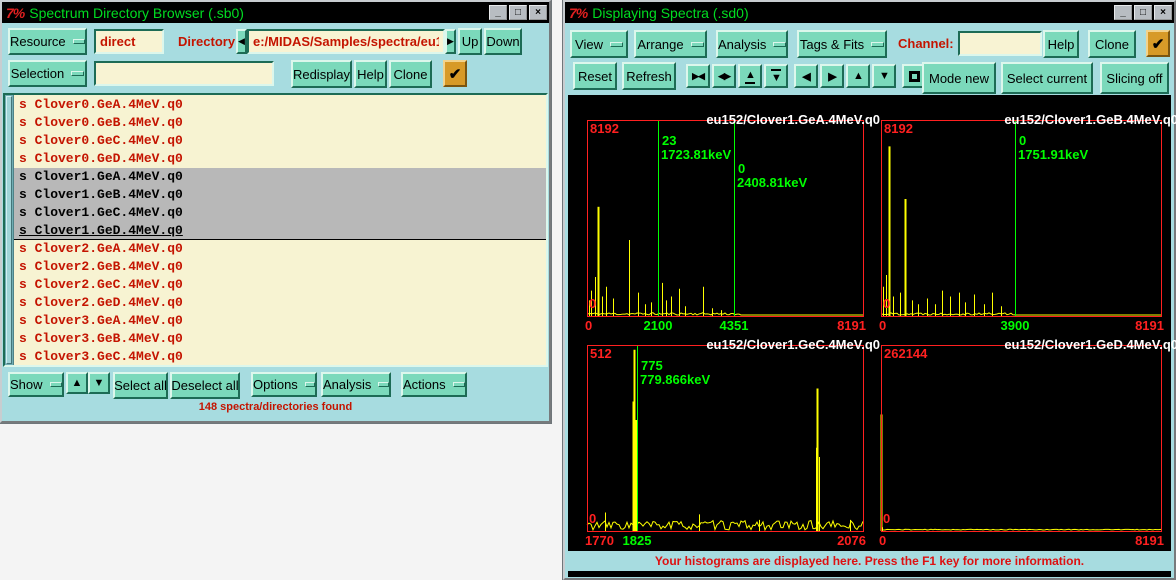  Describe the element at coordinates (851, 540) in the screenshot. I see `x-tick-label: 2076` at that location.